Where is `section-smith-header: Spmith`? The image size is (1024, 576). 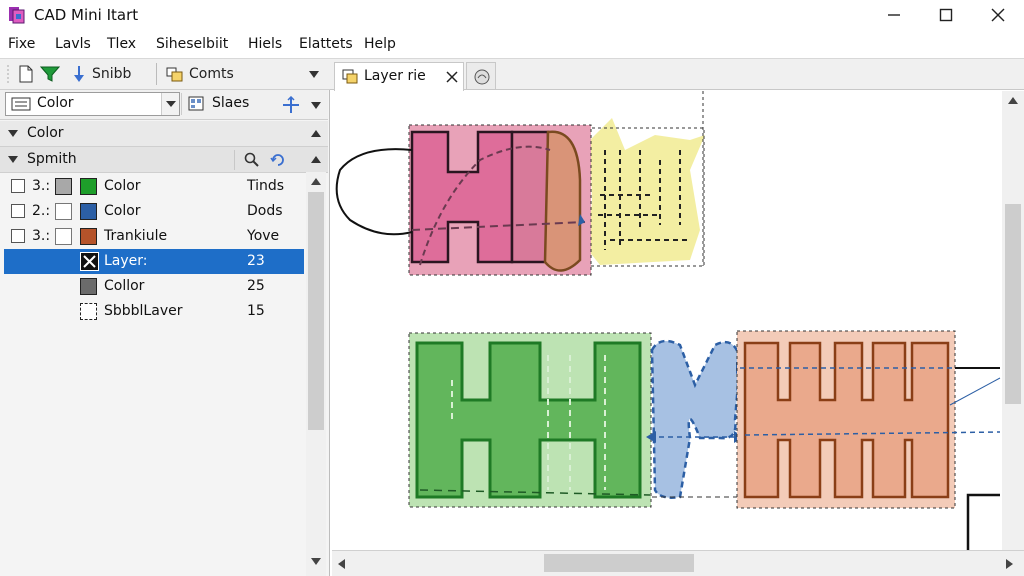
section-smith-header: Spmith is located at coordinates (164, 160).